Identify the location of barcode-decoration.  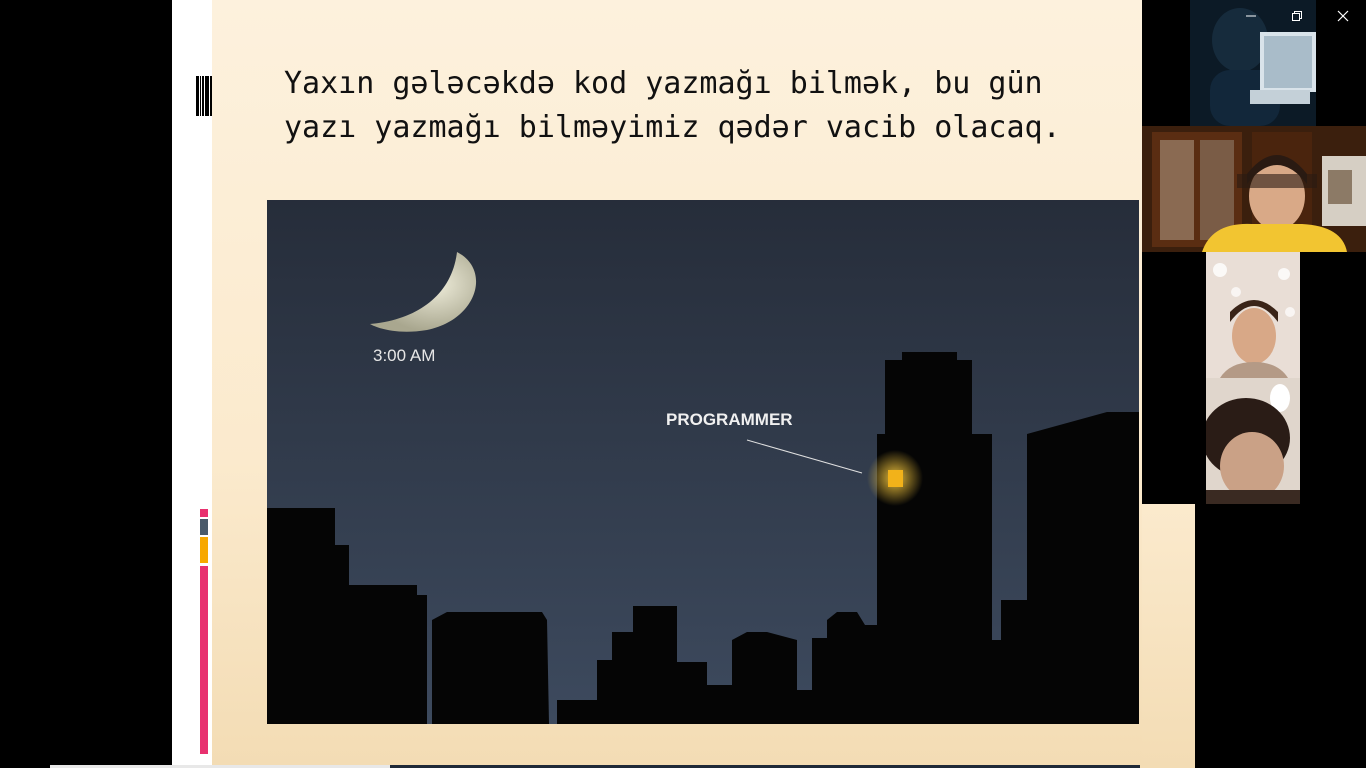
(204, 96).